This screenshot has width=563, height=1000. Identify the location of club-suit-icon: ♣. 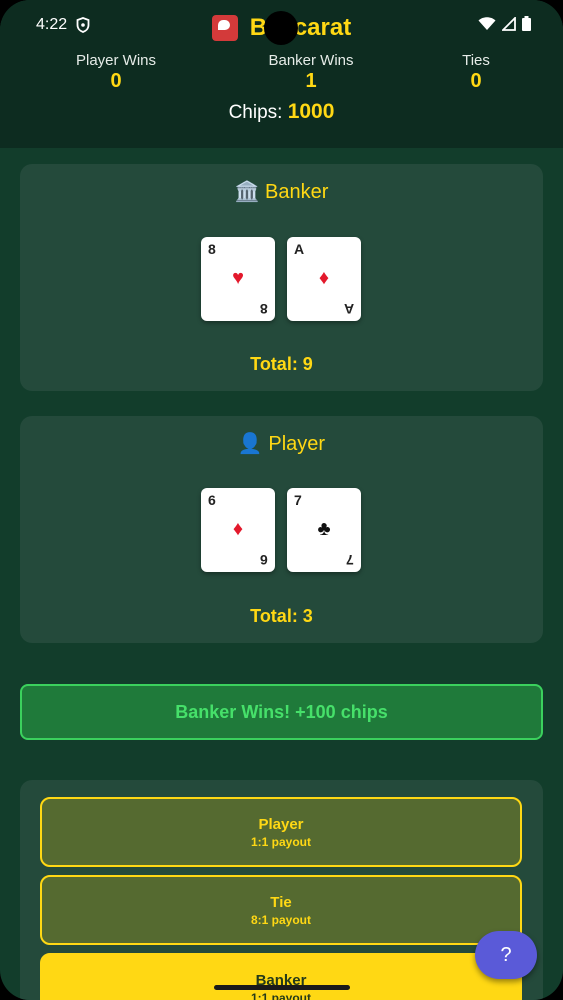
(324, 529).